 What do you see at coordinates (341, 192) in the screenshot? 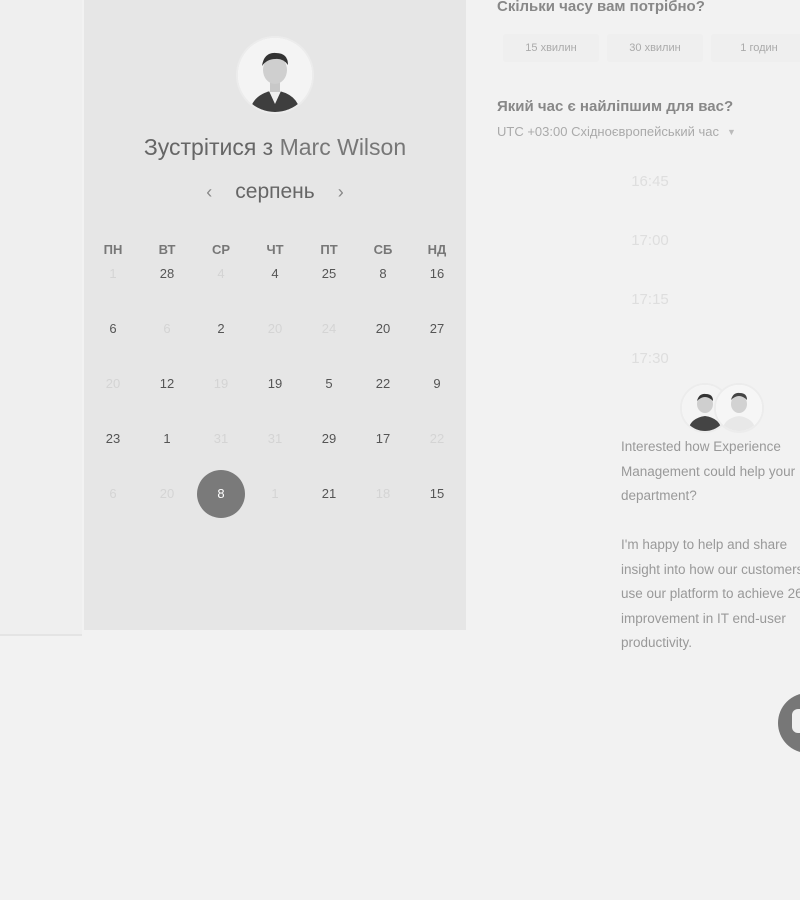
I see `chevron-right-icon: ›` at bounding box center [341, 192].